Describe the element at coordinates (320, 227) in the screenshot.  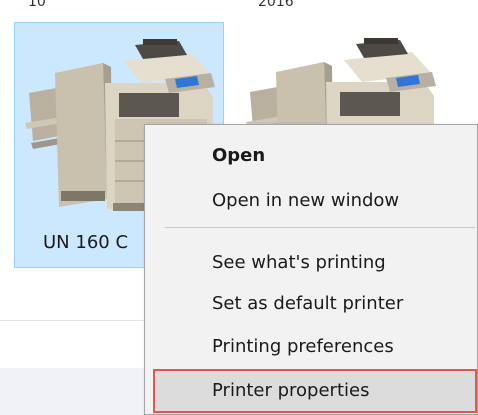
I see `menu-separator` at that location.